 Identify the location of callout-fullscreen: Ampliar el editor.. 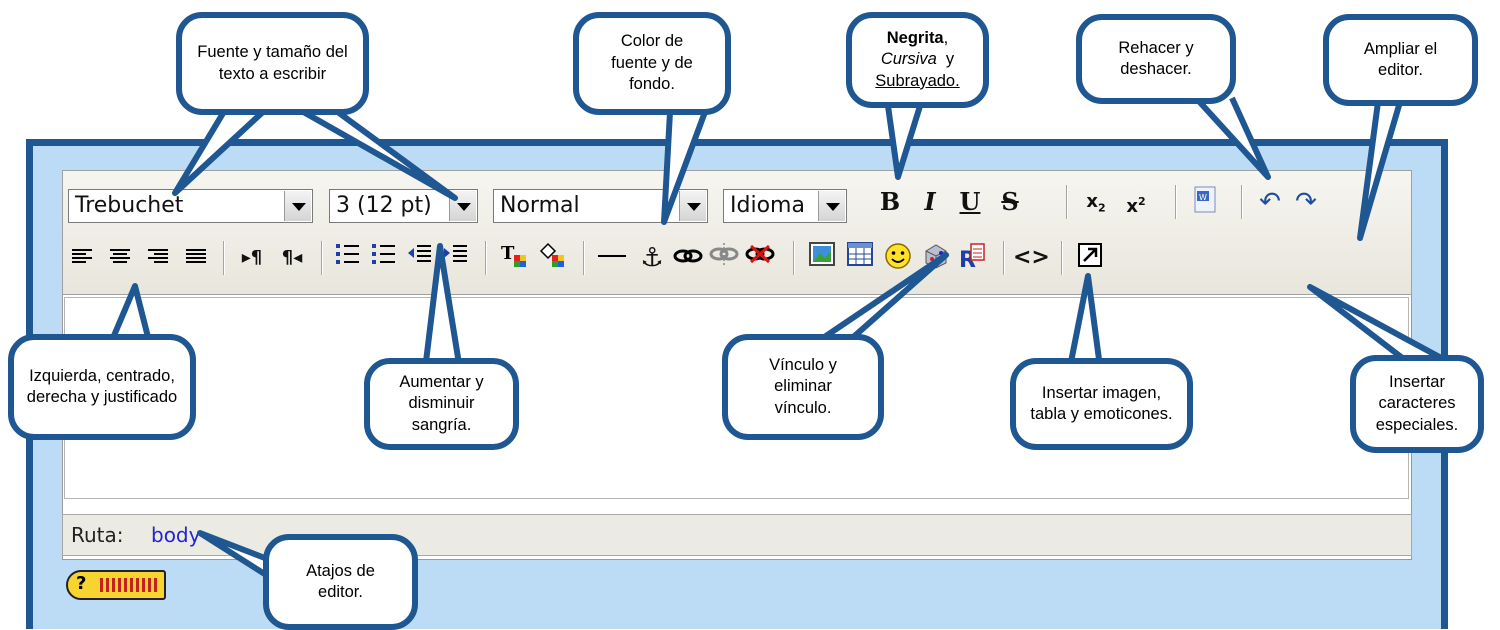
(1400, 60).